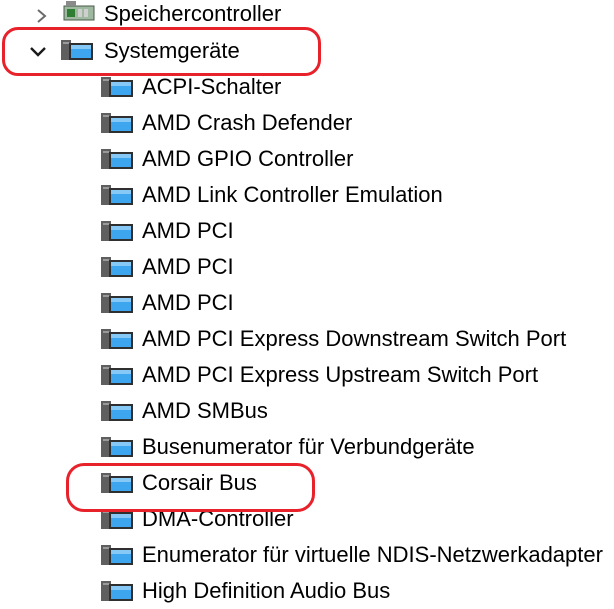 The image size is (614, 609). I want to click on system-device-folder-icon, so click(77, 50).